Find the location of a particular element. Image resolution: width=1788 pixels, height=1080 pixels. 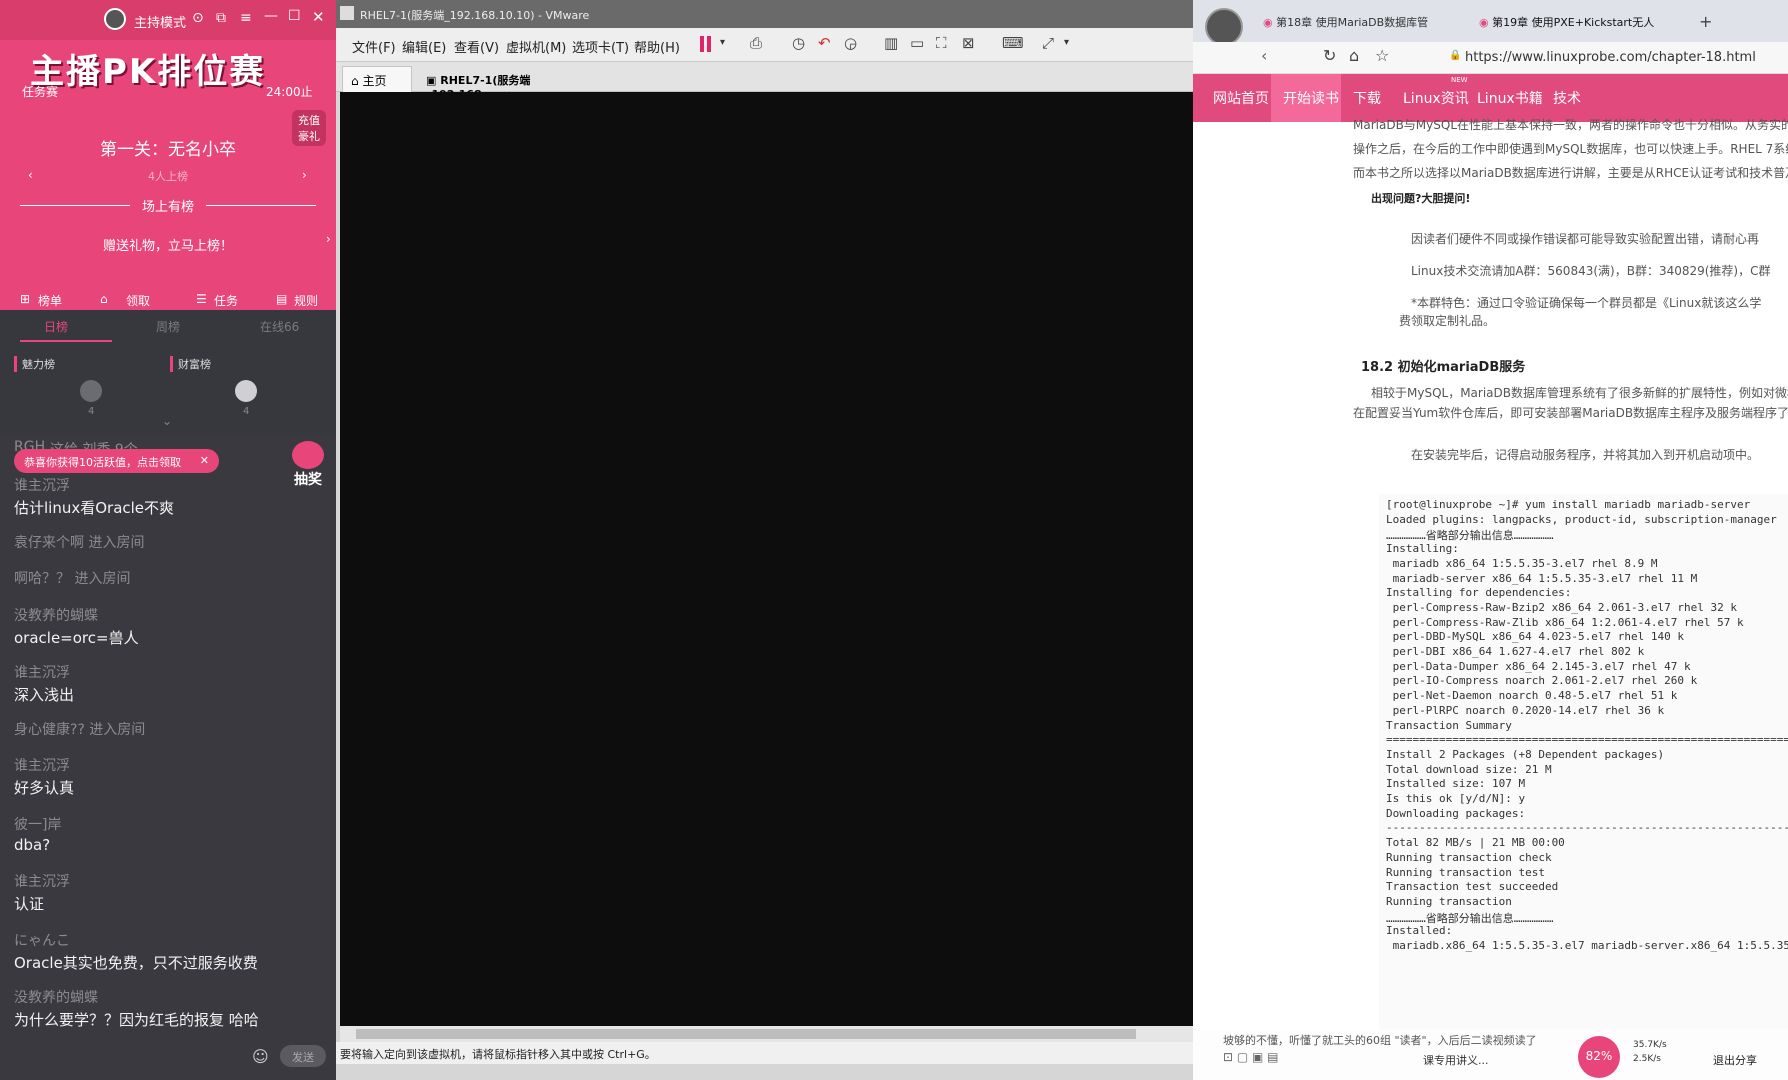

horizontal-scrollbar is located at coordinates (766, 1034).